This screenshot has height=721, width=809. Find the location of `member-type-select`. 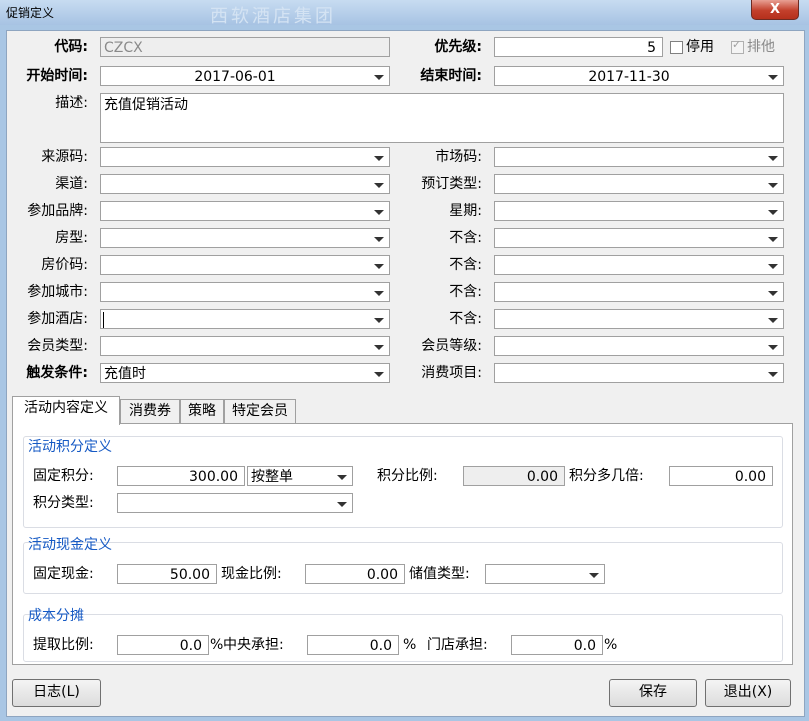

member-type-select is located at coordinates (245, 346).